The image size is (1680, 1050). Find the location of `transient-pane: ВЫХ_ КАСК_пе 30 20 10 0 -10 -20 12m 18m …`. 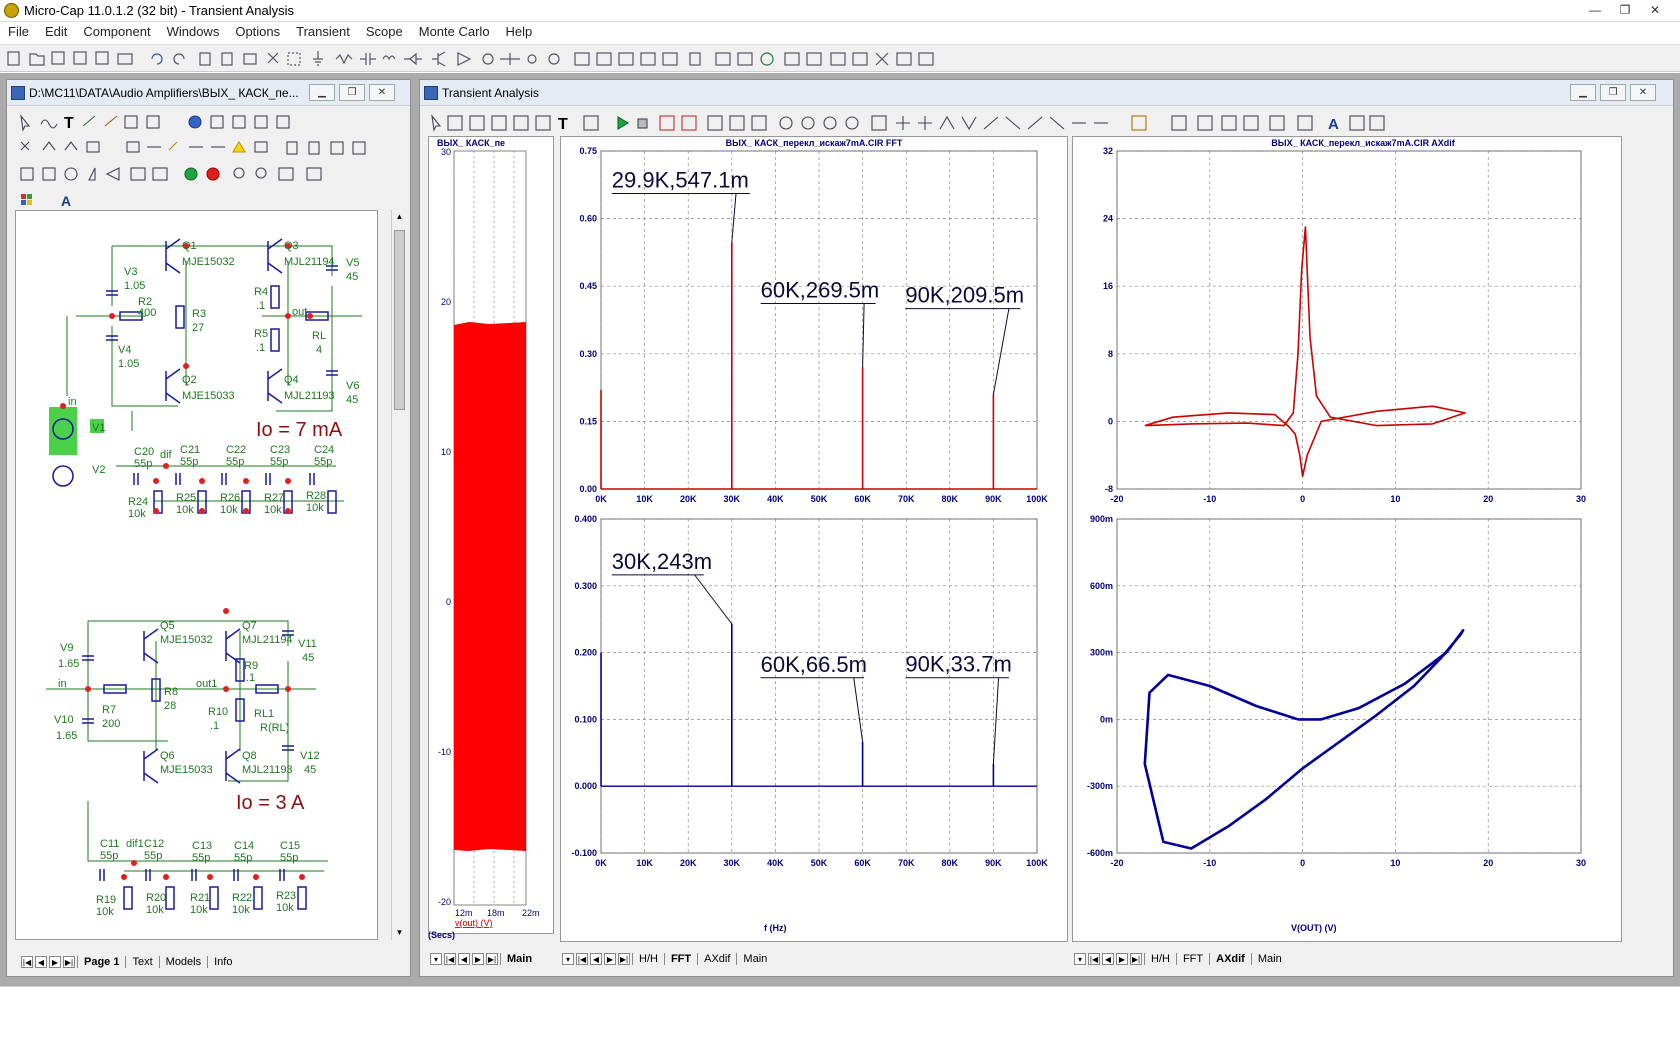

transient-pane: ВЫХ_ КАСК_пе 30 20 10 0 -10 -20 12m 18m … is located at coordinates (491, 535).